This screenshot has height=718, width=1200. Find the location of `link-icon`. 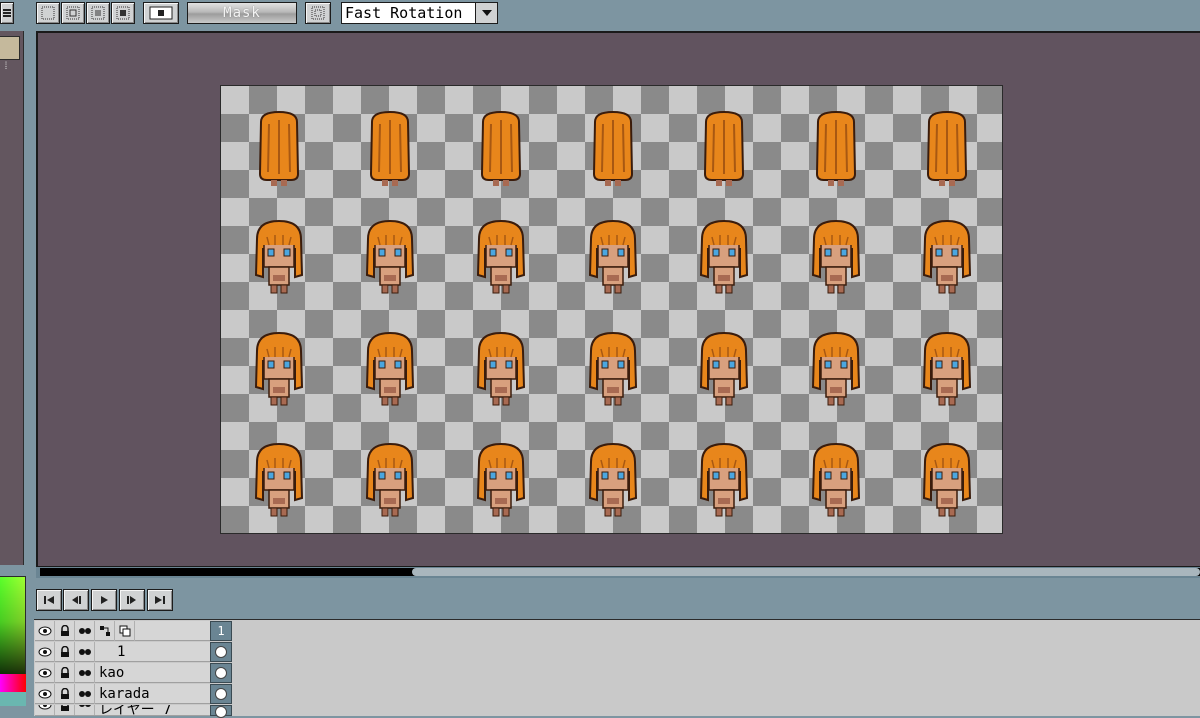

link-icon is located at coordinates (105, 630).